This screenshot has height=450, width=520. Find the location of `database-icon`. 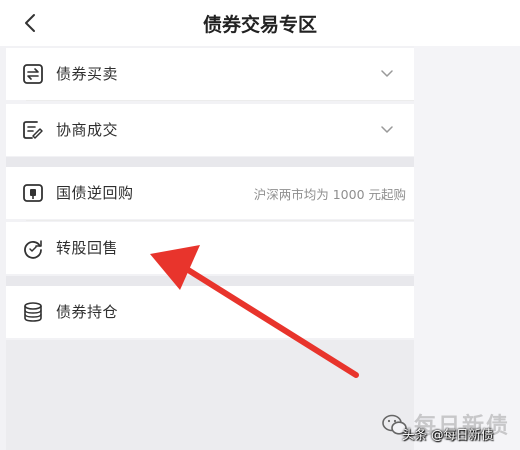

database-icon is located at coordinates (33, 312).